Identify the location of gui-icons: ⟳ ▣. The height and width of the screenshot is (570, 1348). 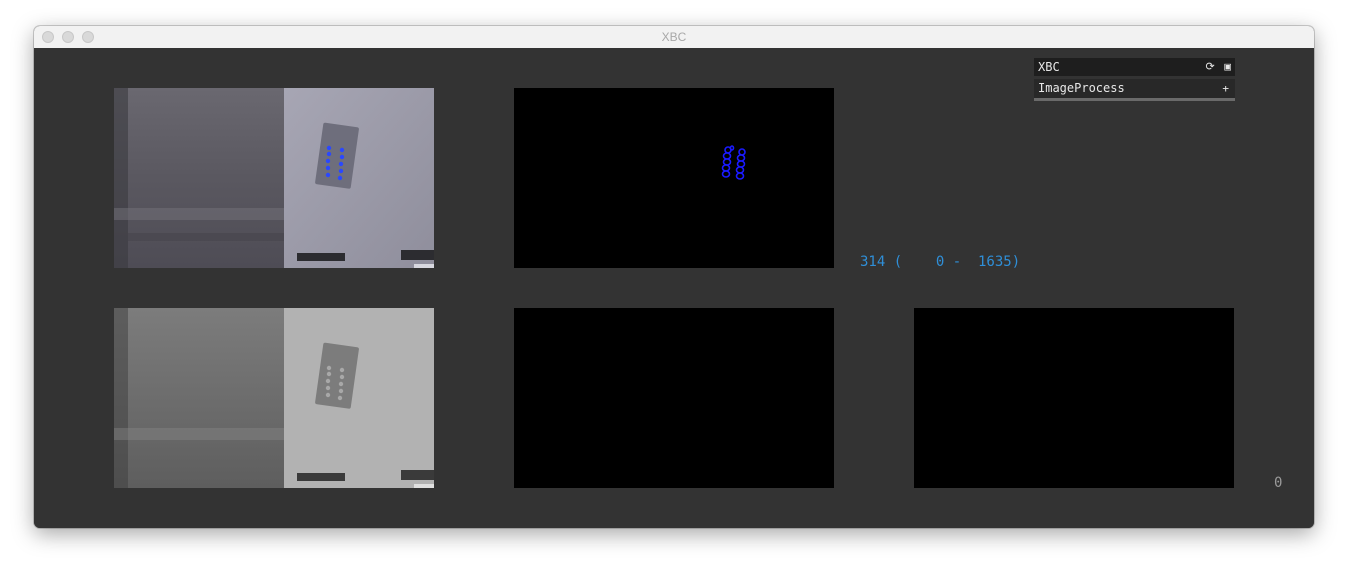
(1217, 67).